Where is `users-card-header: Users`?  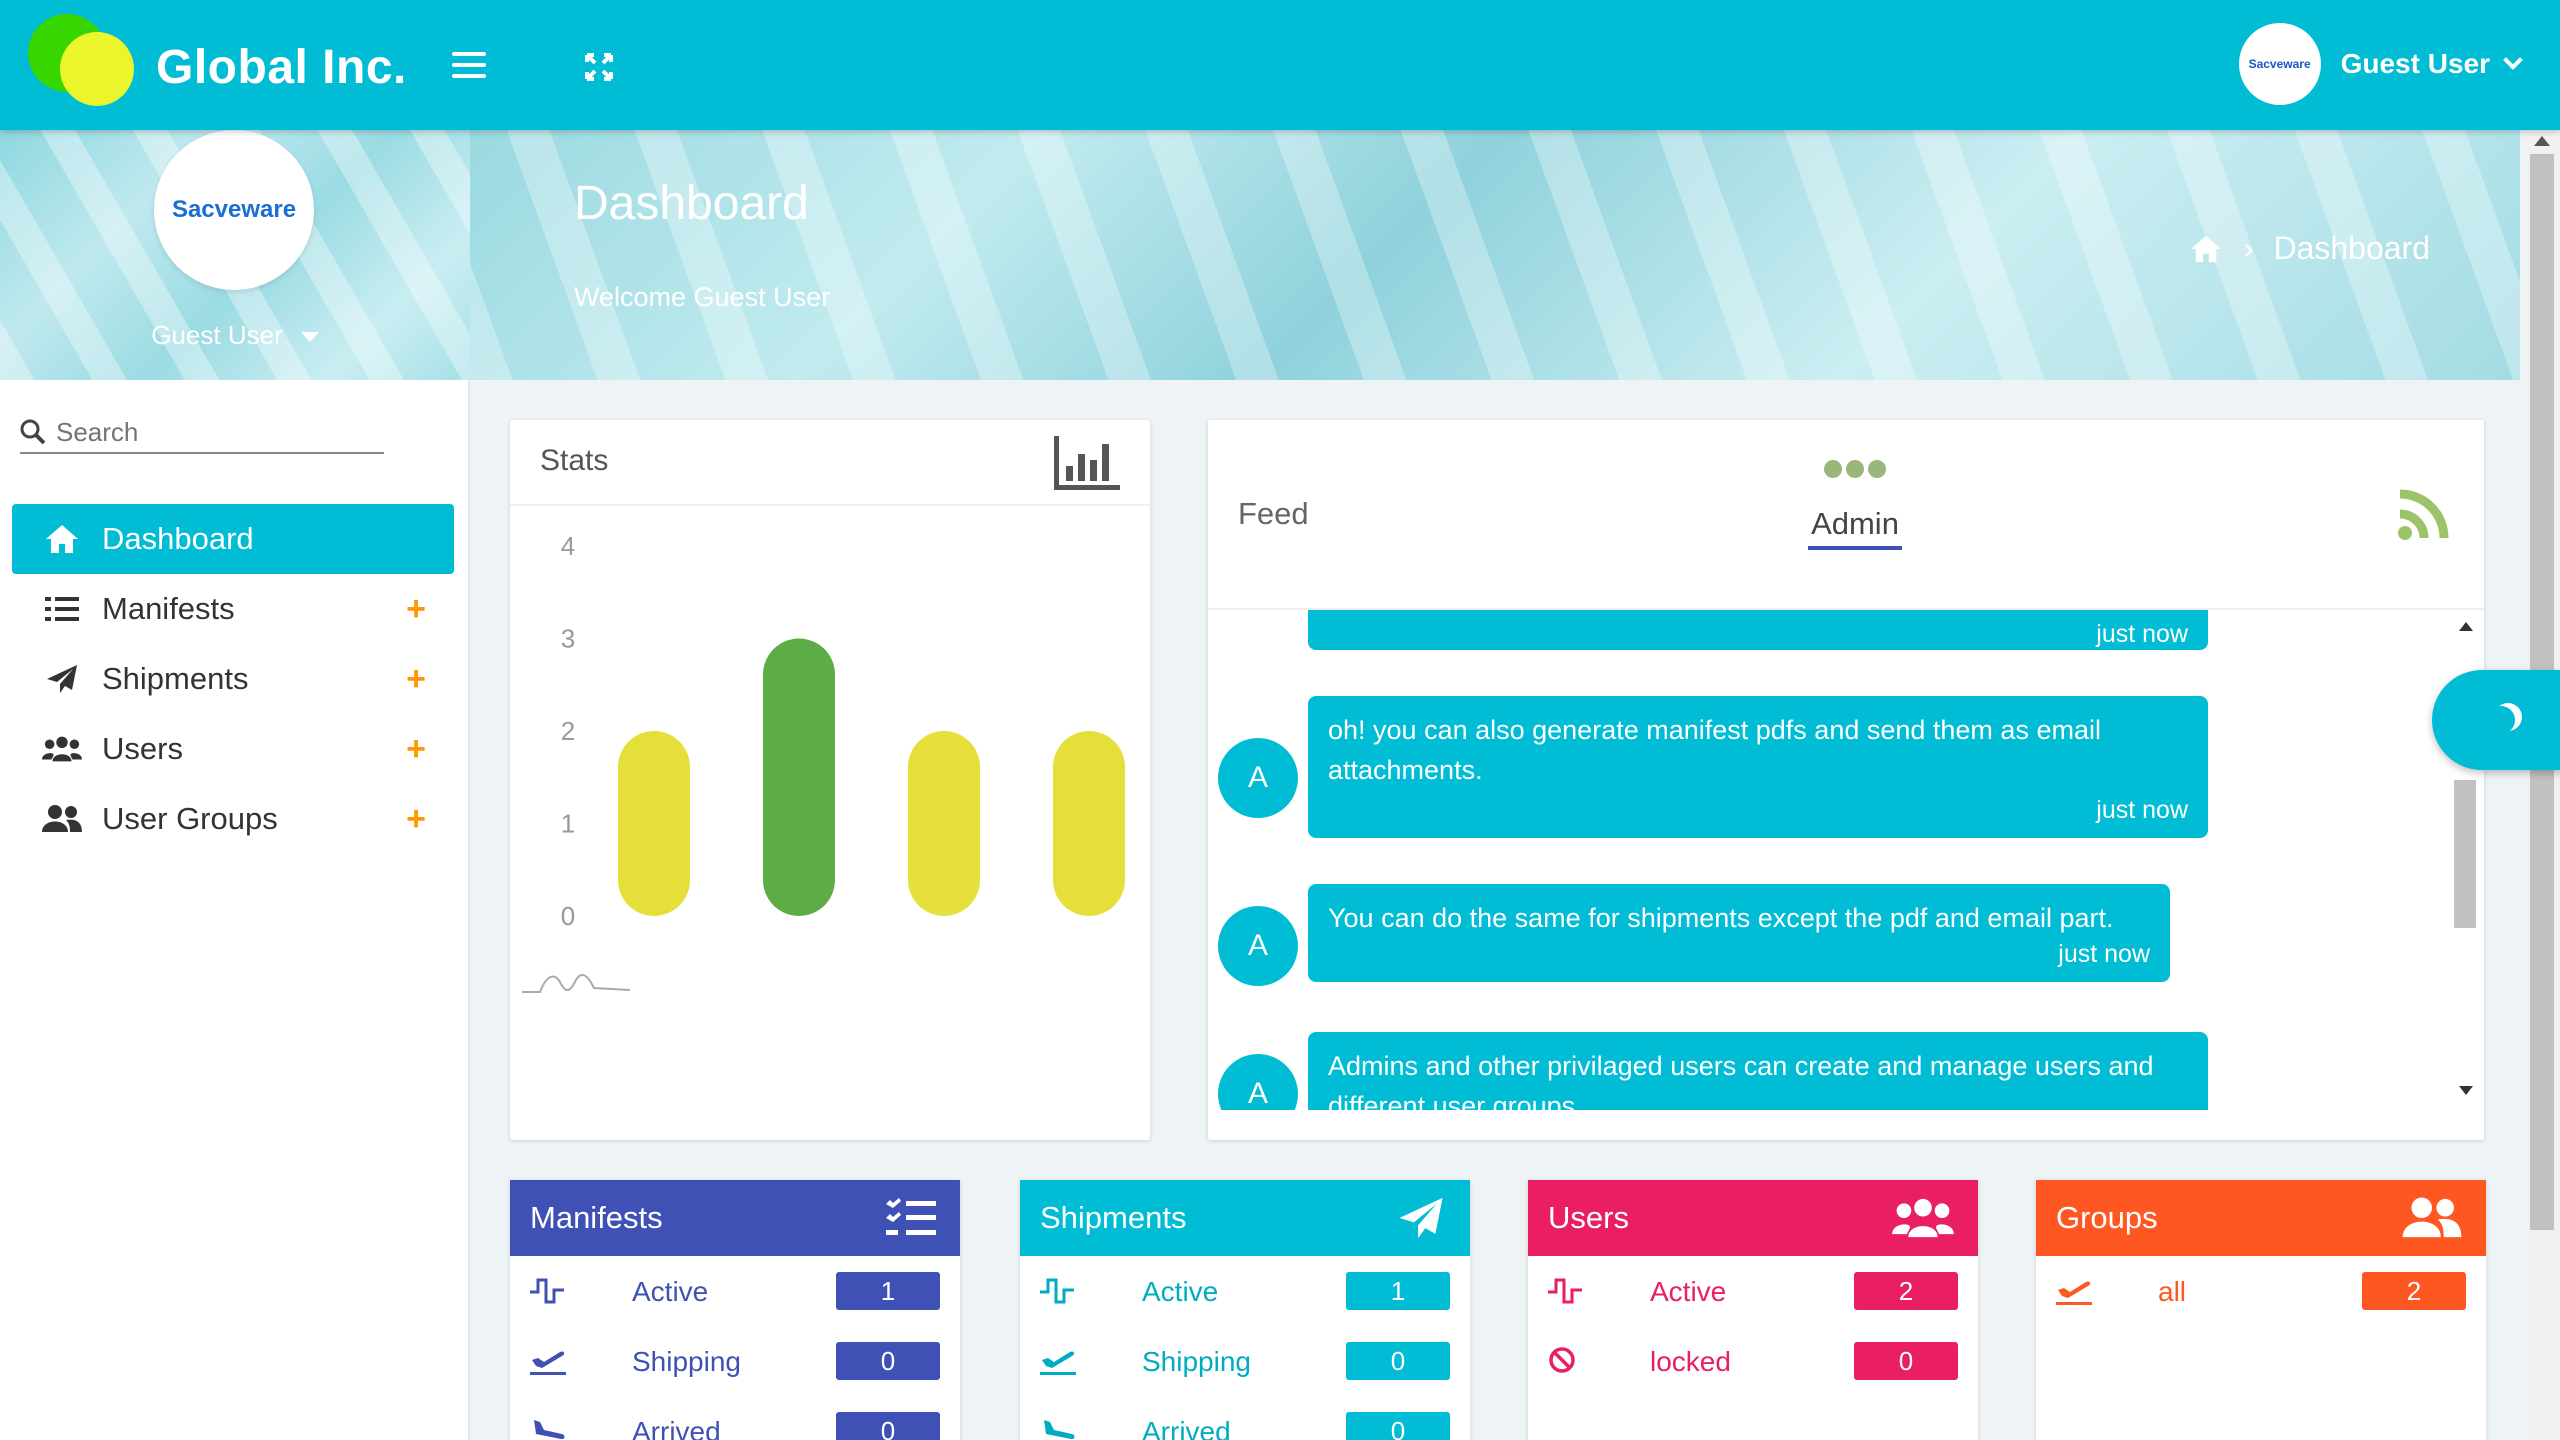
users-card-header: Users is located at coordinates (1753, 1218).